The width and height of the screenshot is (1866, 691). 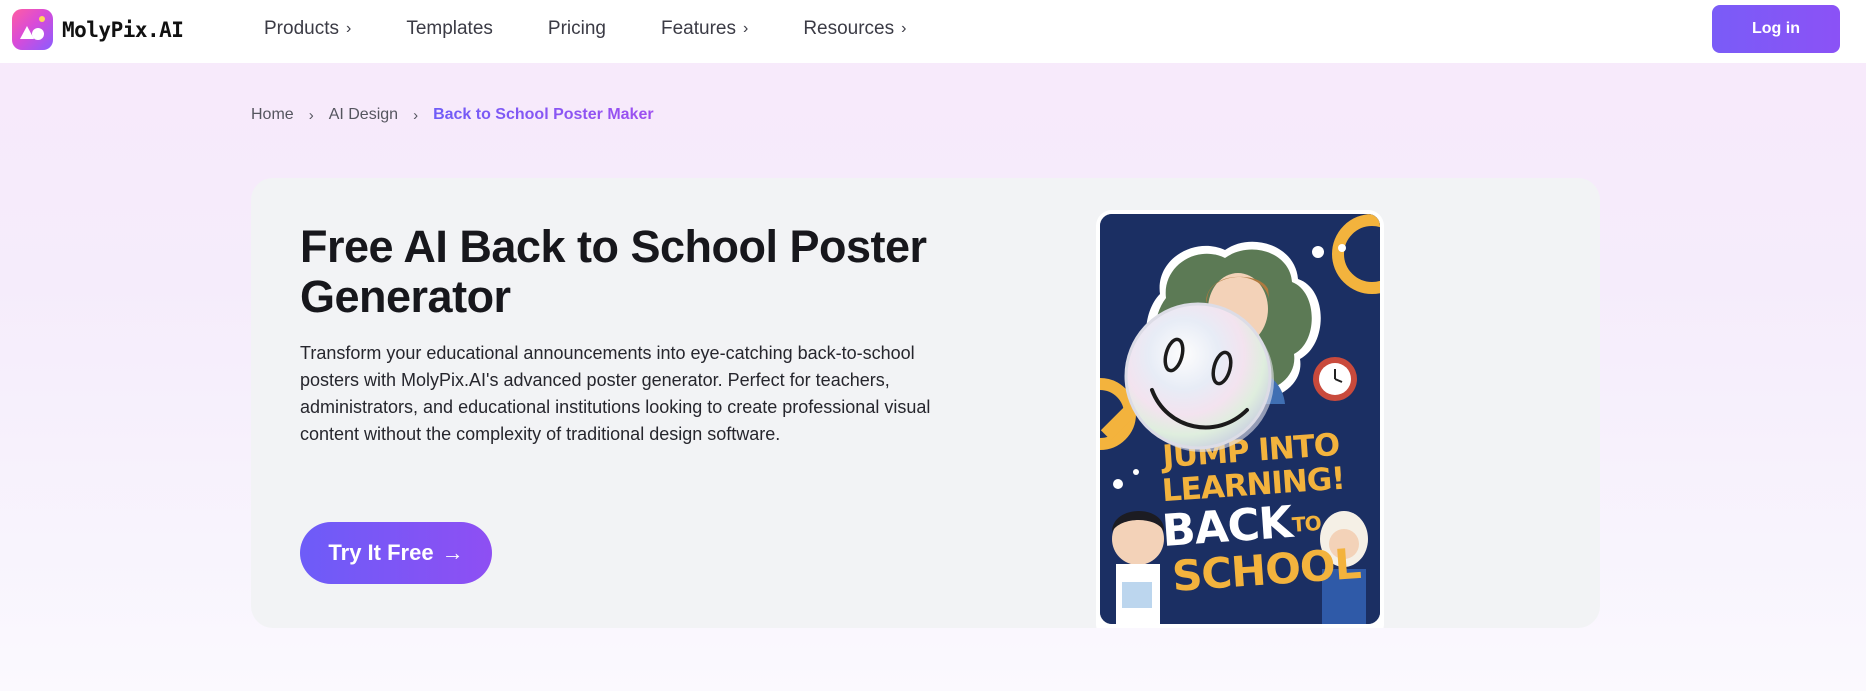 I want to click on arrow-right-icon: →, so click(x=452, y=552).